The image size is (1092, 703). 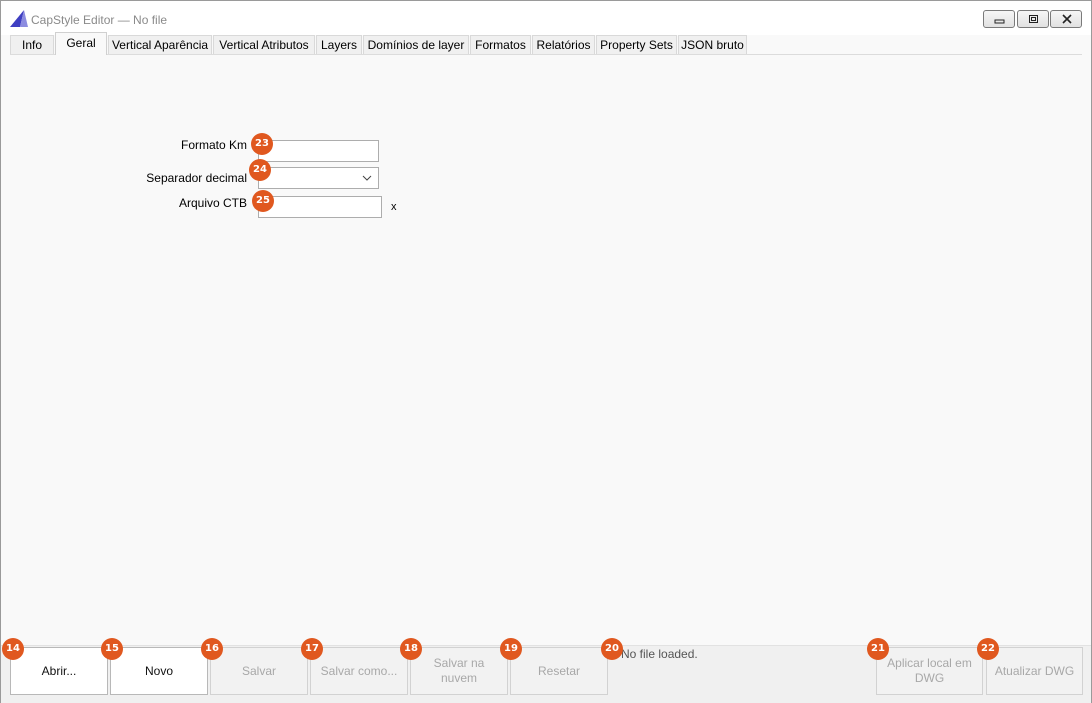 What do you see at coordinates (988, 649) in the screenshot?
I see `badge-22: 22` at bounding box center [988, 649].